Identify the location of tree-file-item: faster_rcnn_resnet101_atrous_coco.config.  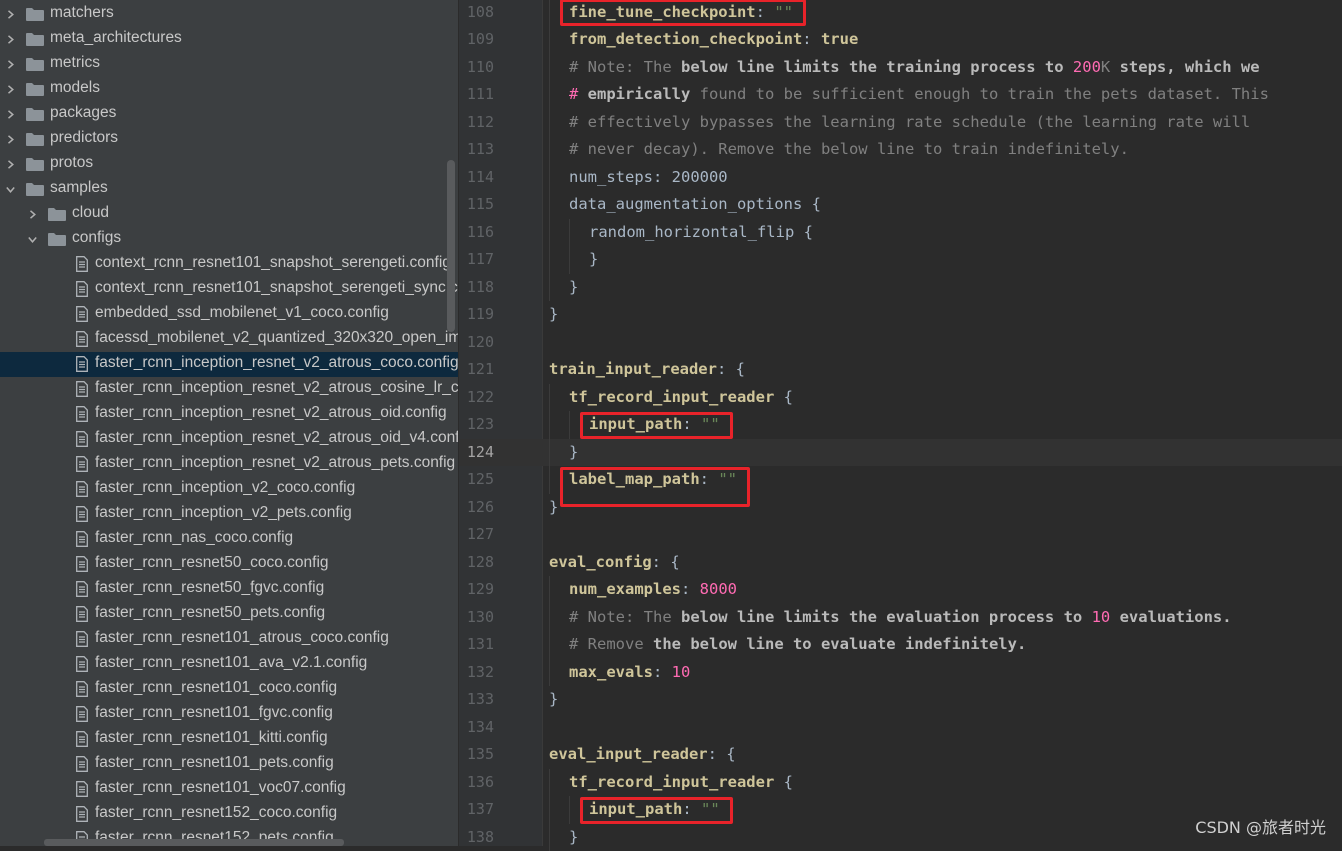
(229, 639).